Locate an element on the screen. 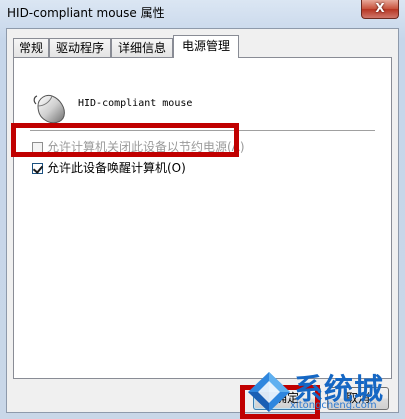 Image resolution: width=405 pixels, height=419 pixels. allow-wake-option: 允许此设备唤醒计算机(O) is located at coordinates (109, 167).